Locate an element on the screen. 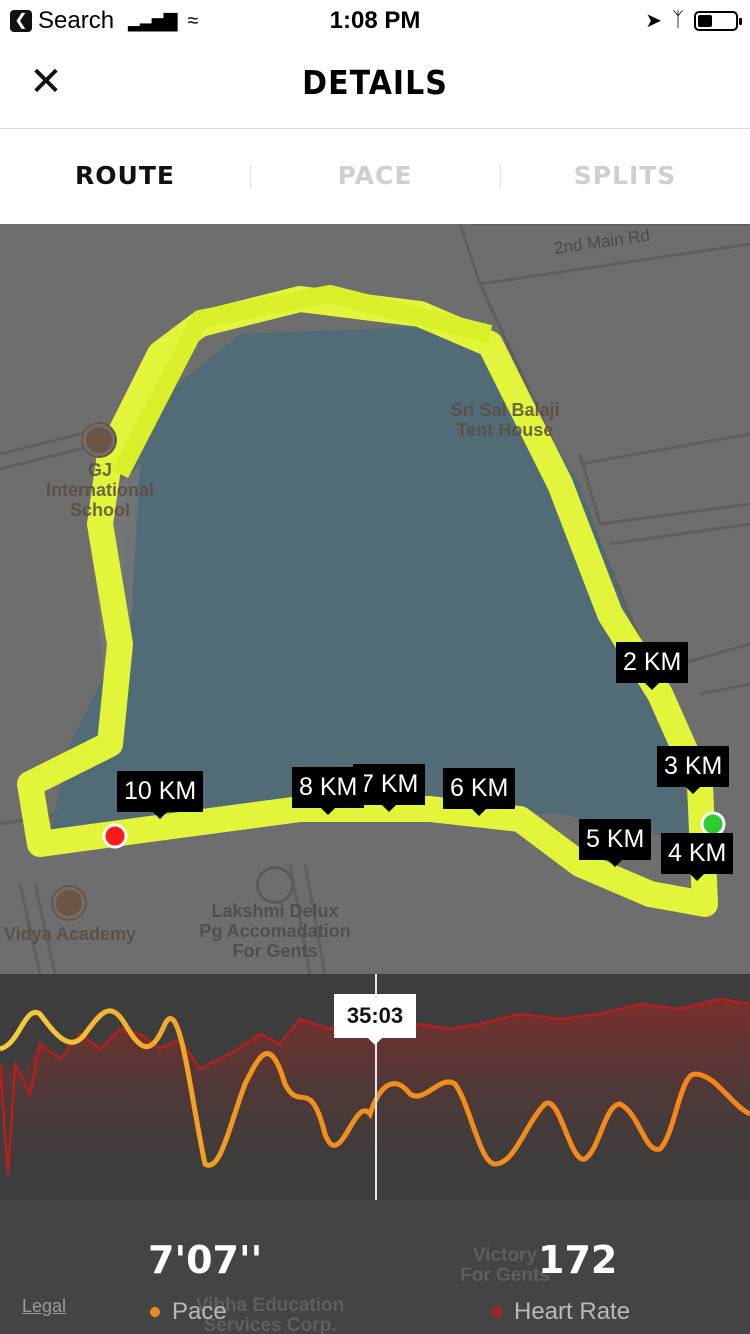 This screenshot has width=750, height=1334. tab-pace: PACE is located at coordinates (375, 175).